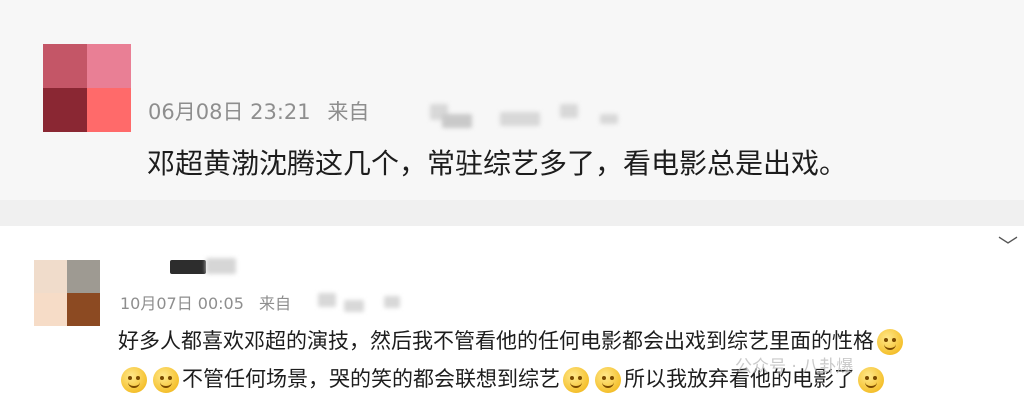 The width and height of the screenshot is (1024, 417). What do you see at coordinates (182, 303) in the screenshot?
I see `comment-date: 10月07日 00:05` at bounding box center [182, 303].